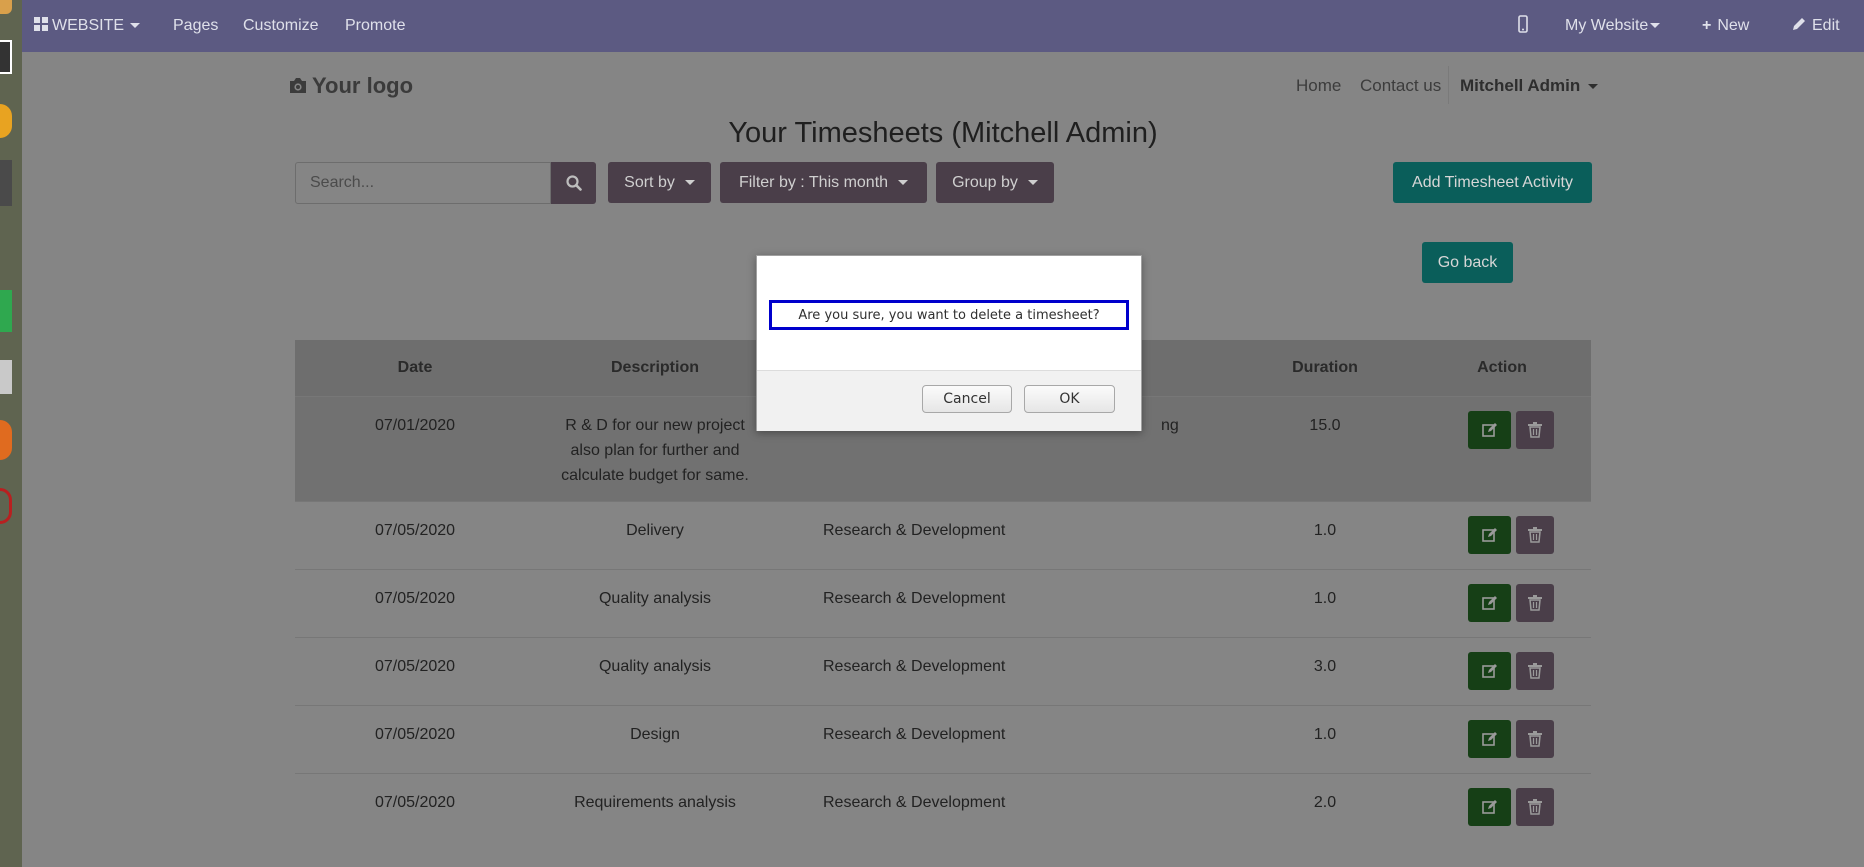 This screenshot has height=867, width=1864. I want to click on row-description: Design, so click(655, 734).